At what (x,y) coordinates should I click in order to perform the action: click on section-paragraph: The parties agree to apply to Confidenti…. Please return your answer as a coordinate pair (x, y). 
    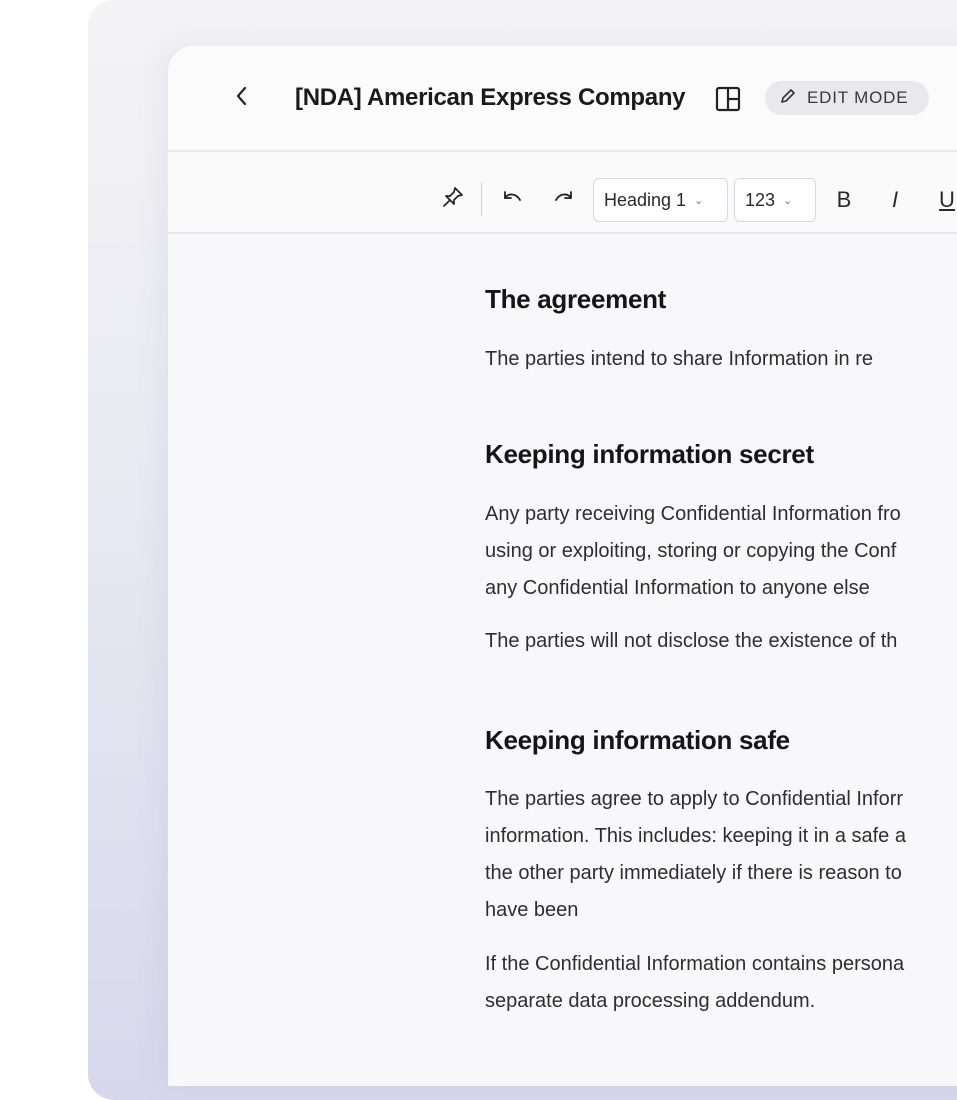
    Looking at the image, I should click on (695, 854).